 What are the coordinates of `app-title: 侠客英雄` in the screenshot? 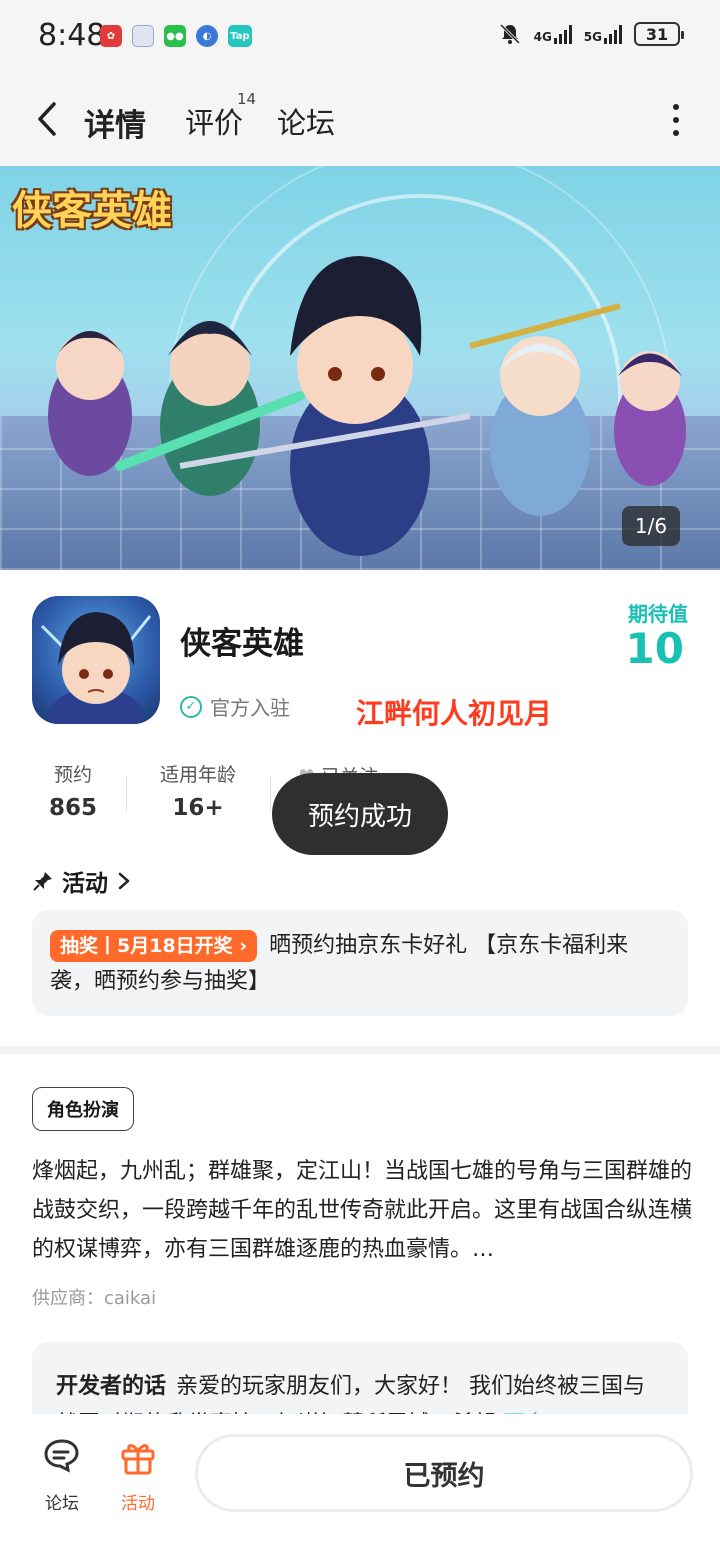 It's located at (242, 644).